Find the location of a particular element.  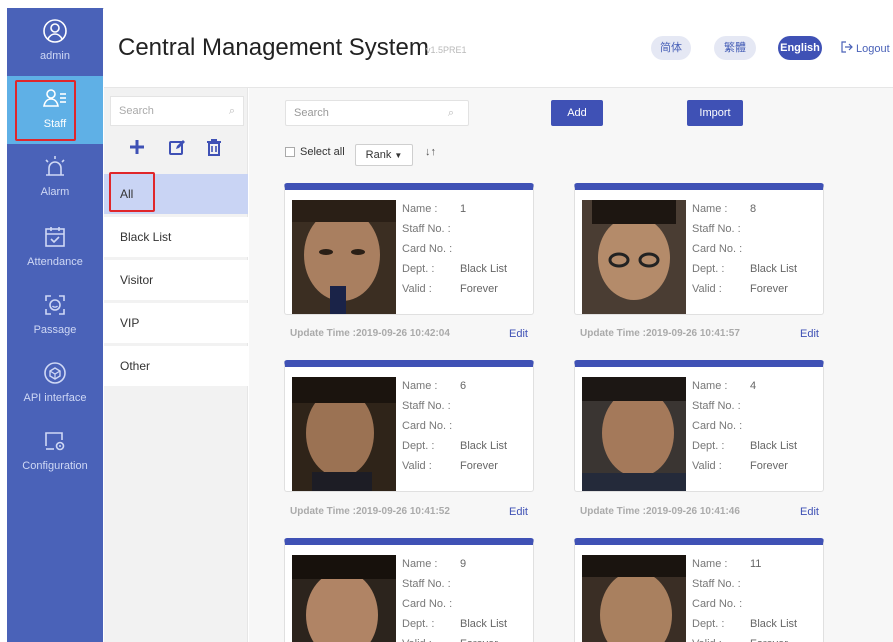

category-item-vip: VIP is located at coordinates (176, 323).